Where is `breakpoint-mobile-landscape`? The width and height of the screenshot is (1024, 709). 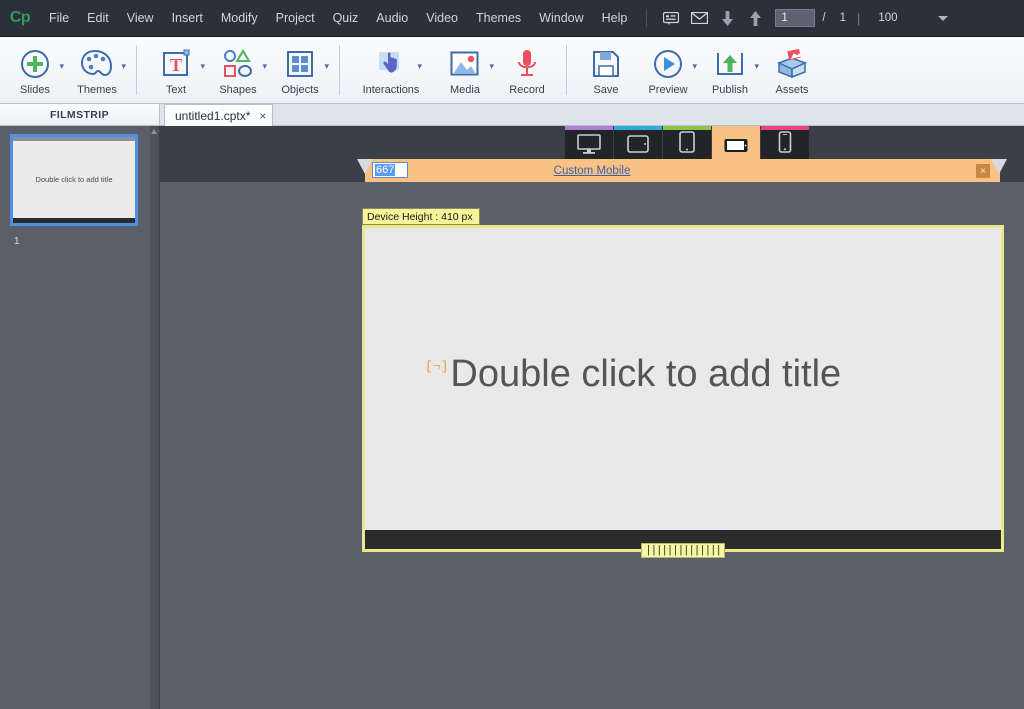
breakpoint-mobile-landscape is located at coordinates (736, 142).